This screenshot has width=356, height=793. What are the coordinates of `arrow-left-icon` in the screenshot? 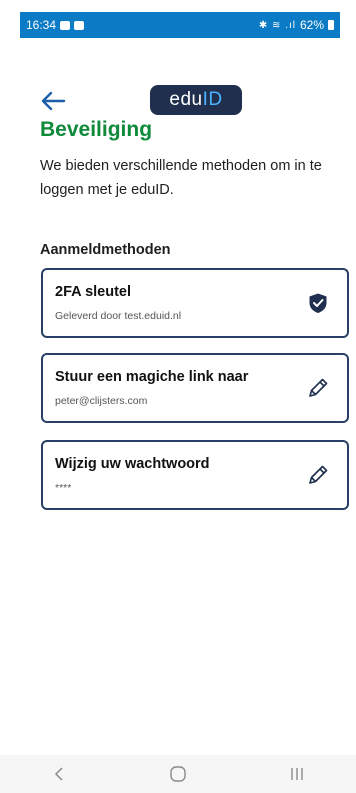 It's located at (53, 101).